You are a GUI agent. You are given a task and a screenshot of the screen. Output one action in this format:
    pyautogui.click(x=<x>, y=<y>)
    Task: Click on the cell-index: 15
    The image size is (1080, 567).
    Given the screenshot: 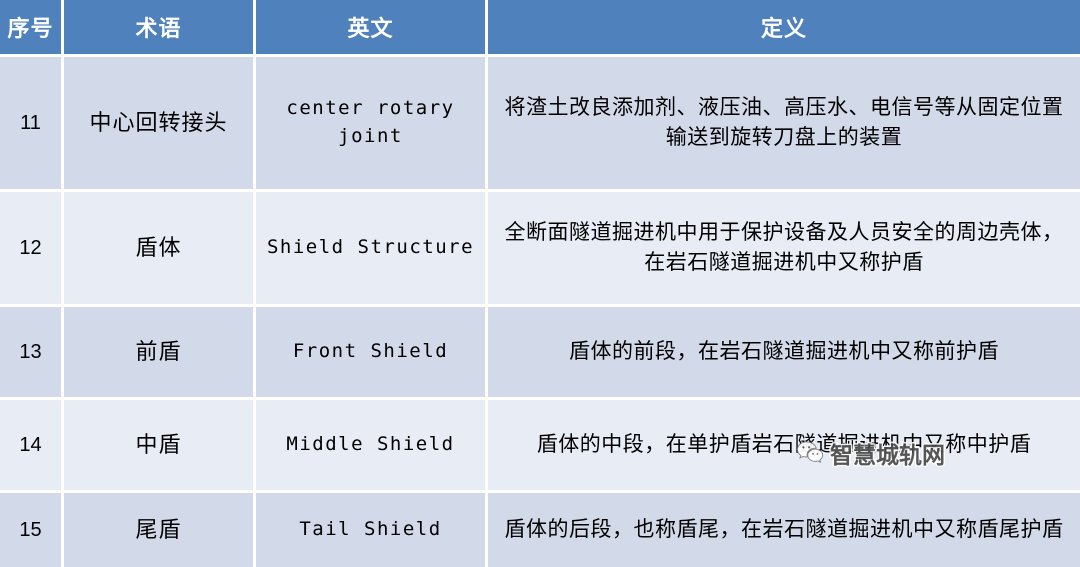 What is the action you would take?
    pyautogui.click(x=32, y=530)
    